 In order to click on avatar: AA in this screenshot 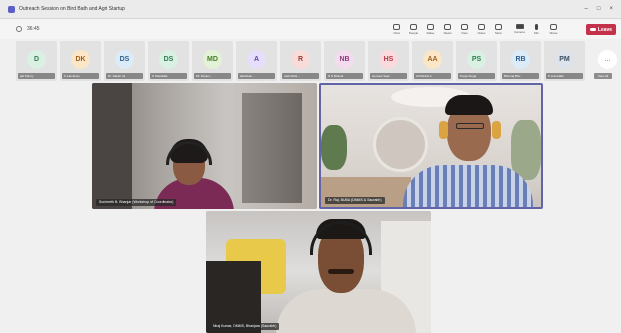, I will do `click(432, 59)`.